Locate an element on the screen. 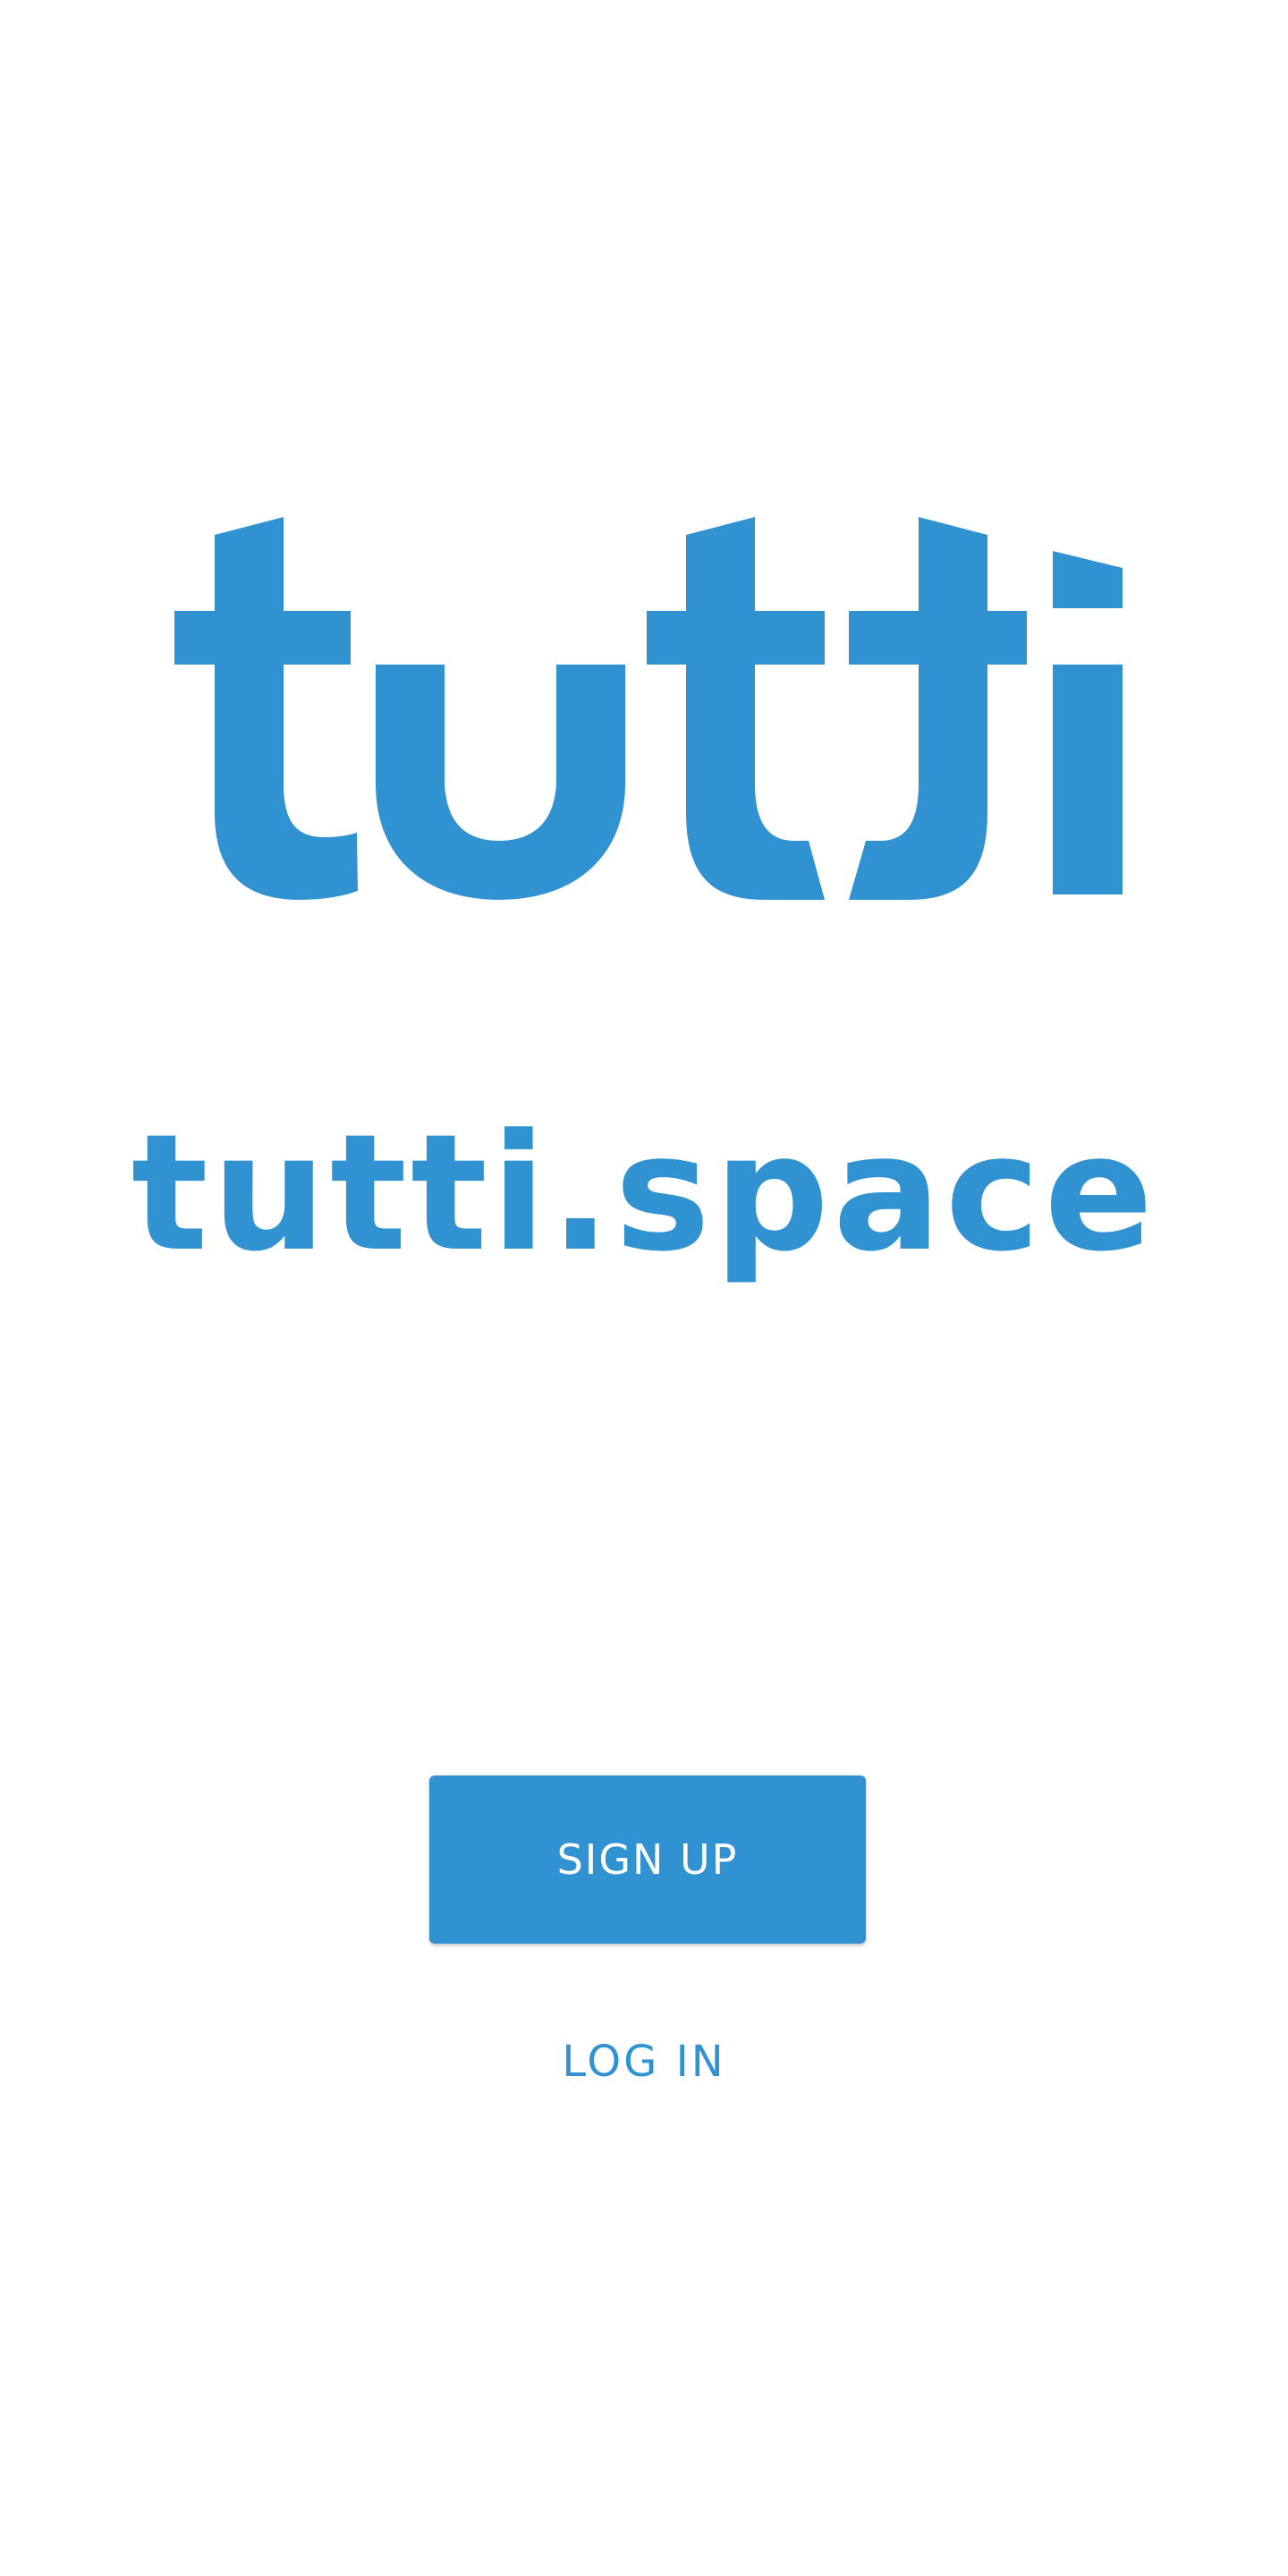 This screenshot has height=2576, width=1288. domain-title: tutti.space is located at coordinates (644, 1193).